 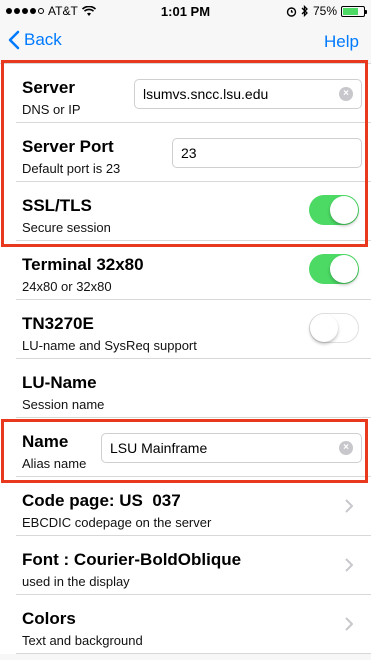 I want to click on help-button: Help, so click(x=341, y=42).